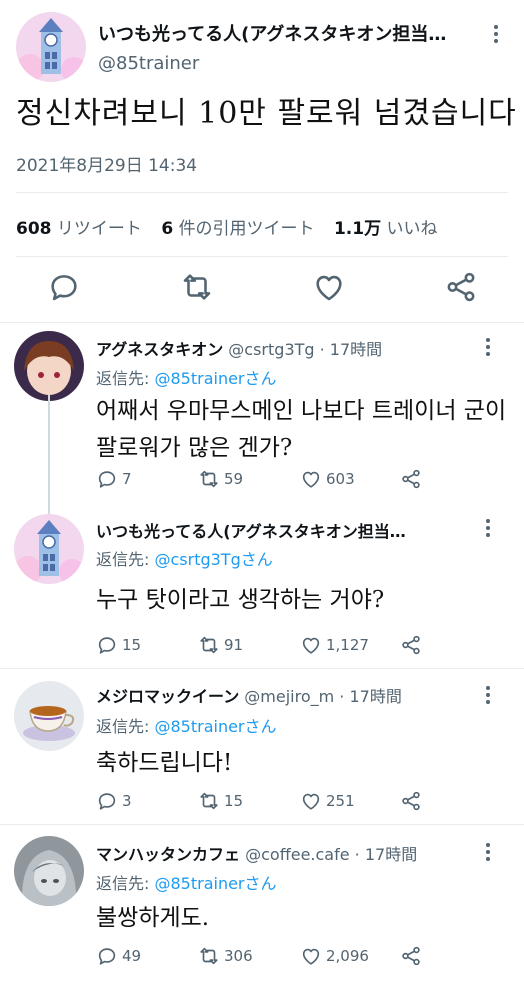 The height and width of the screenshot is (987, 524). I want to click on retweet-button: 15, so click(220, 801).